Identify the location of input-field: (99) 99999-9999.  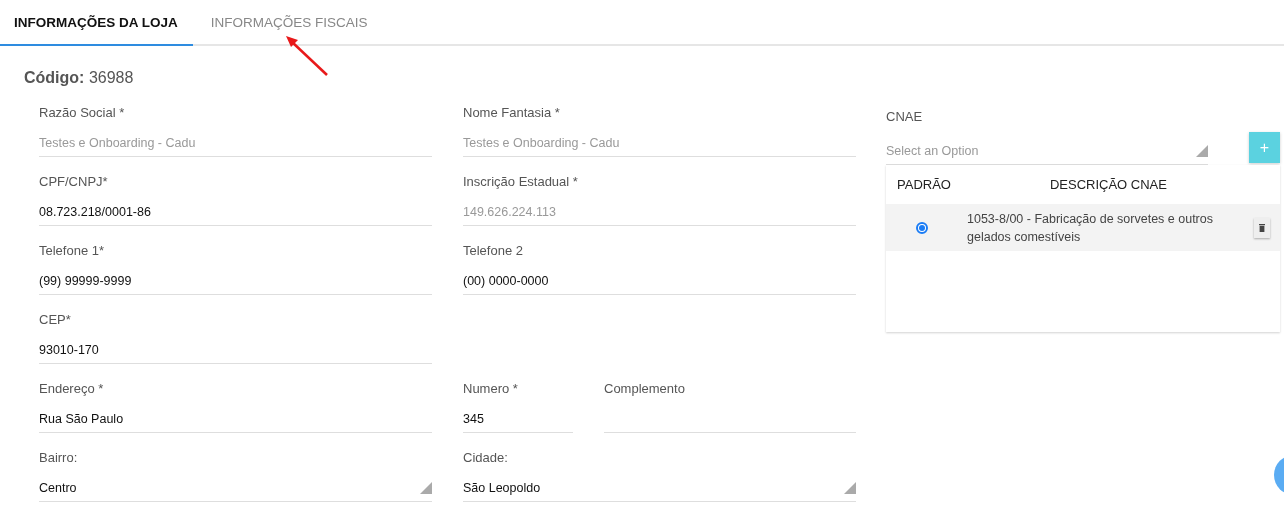
(235, 281).